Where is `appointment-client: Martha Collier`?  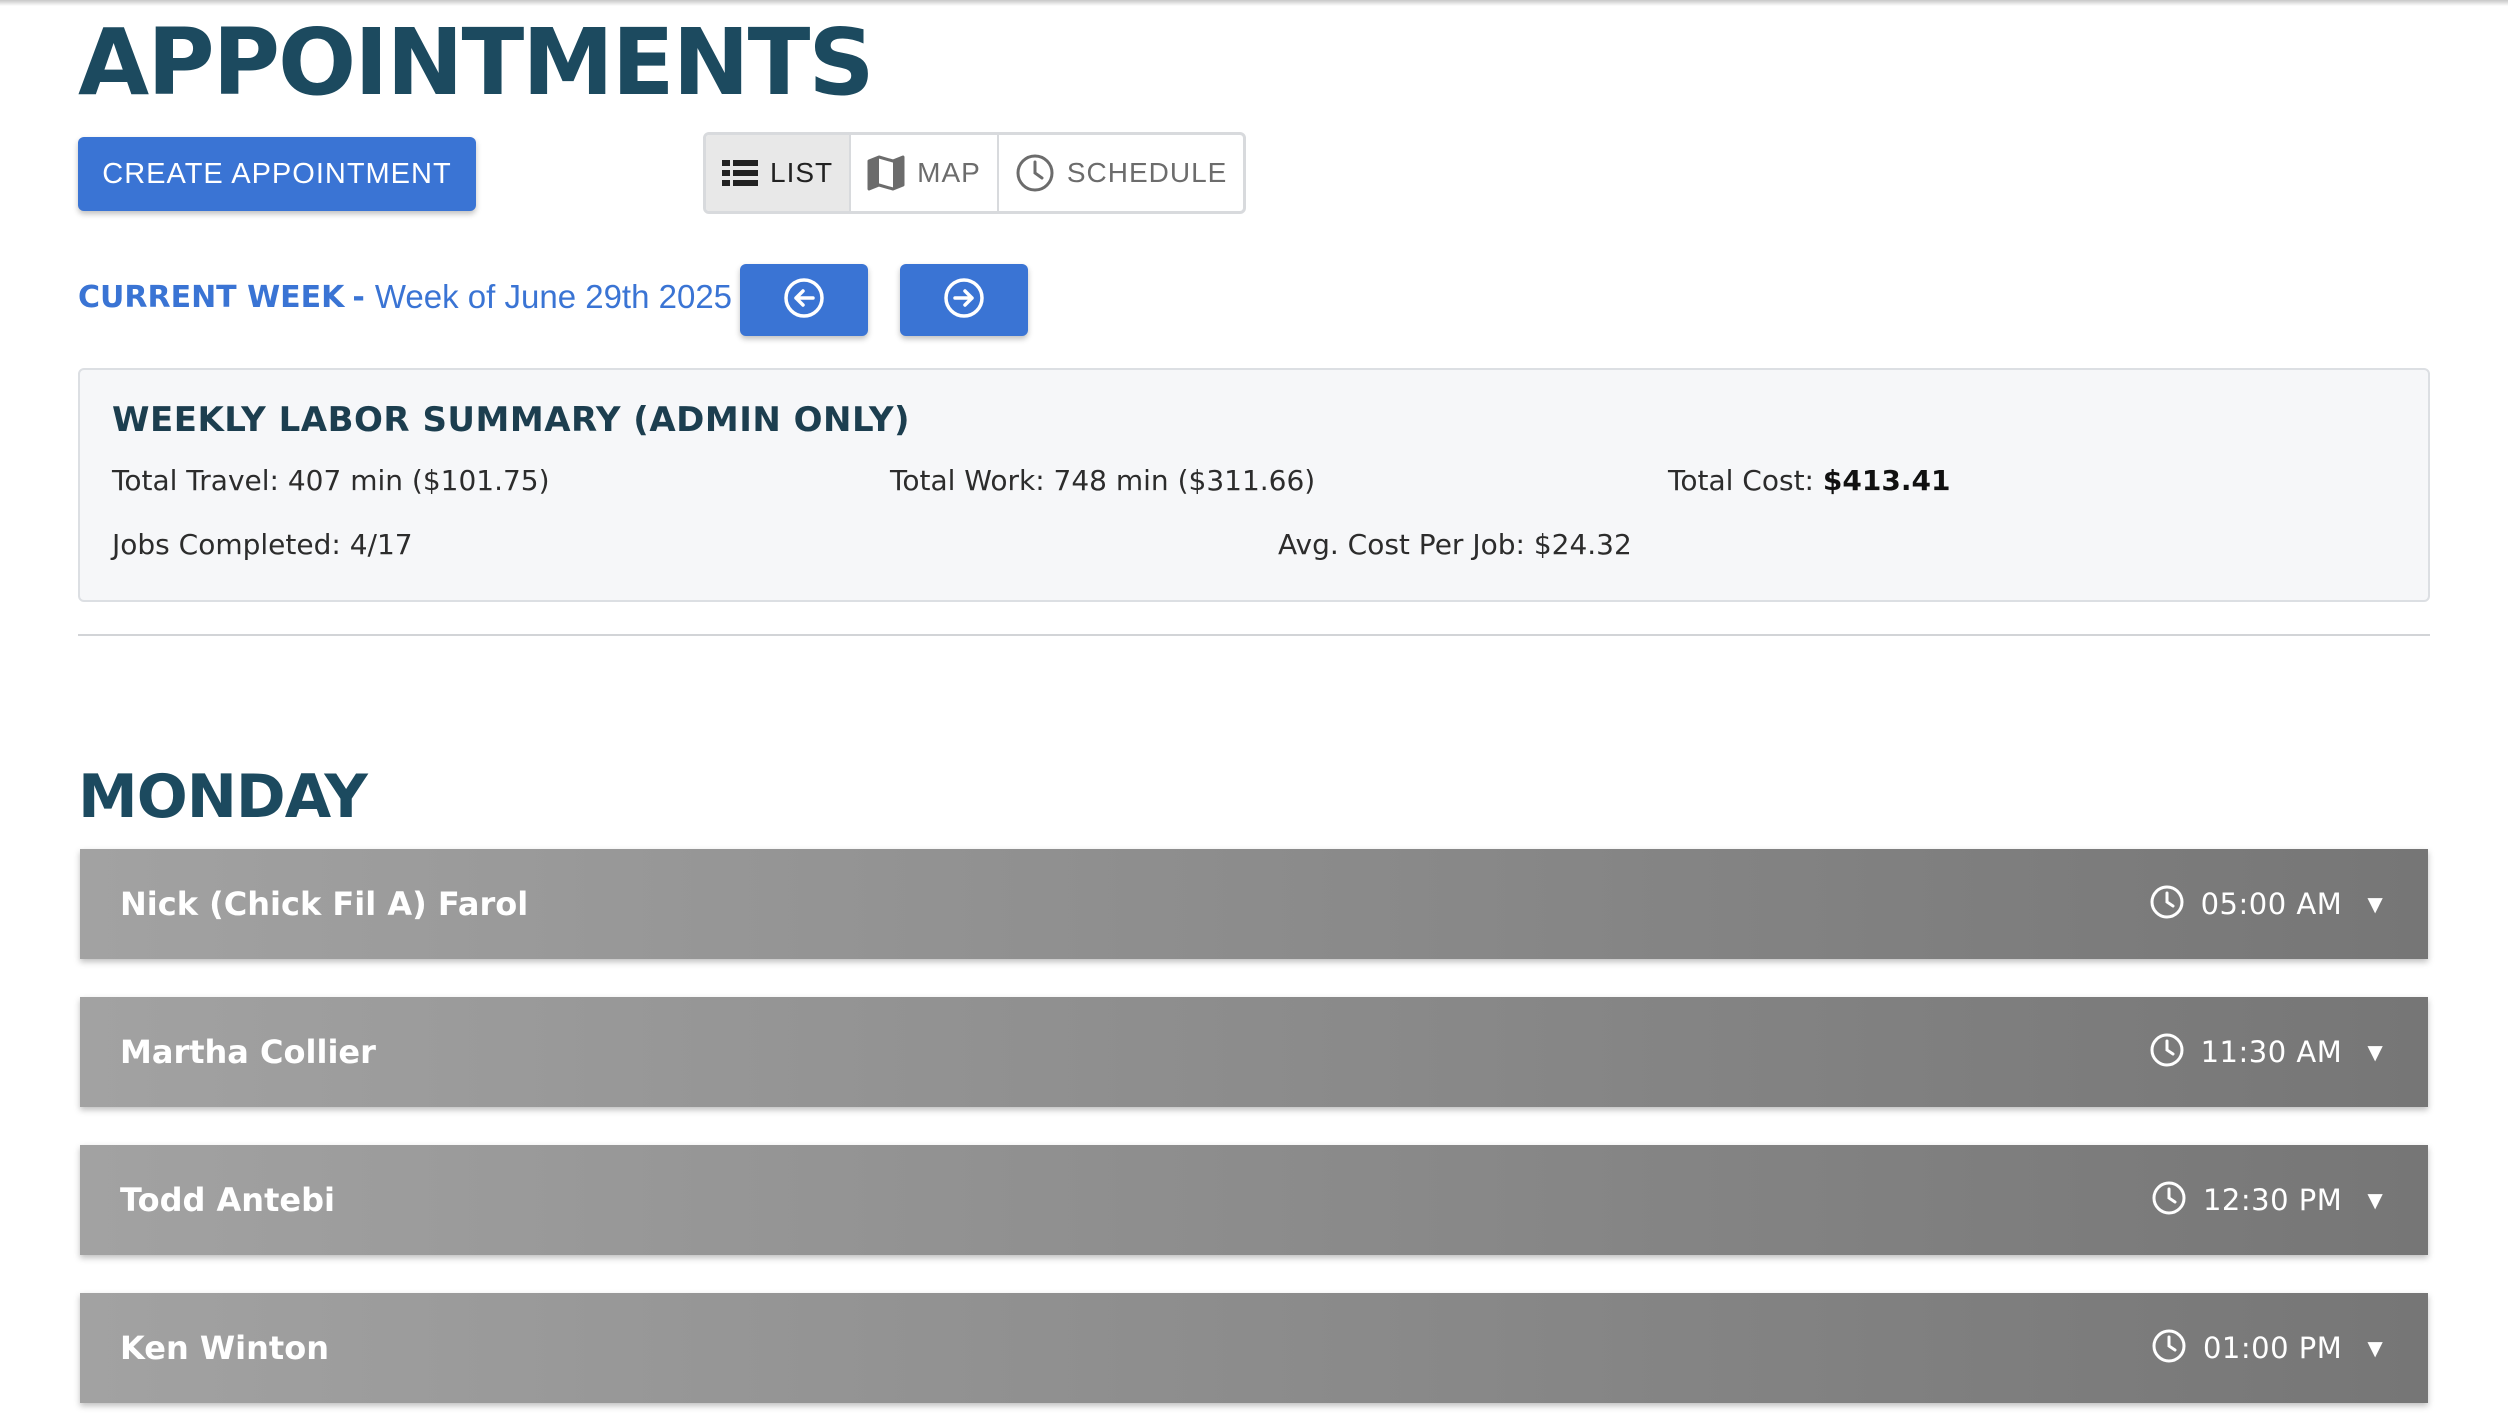 appointment-client: Martha Collier is located at coordinates (248, 1052).